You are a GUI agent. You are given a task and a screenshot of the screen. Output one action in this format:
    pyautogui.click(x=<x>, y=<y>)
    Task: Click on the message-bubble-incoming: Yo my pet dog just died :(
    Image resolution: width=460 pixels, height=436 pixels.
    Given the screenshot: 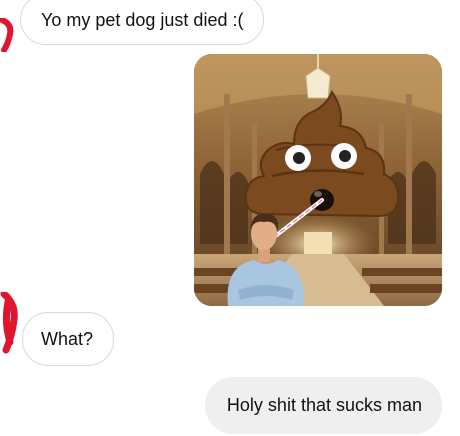 What is the action you would take?
    pyautogui.click(x=142, y=22)
    